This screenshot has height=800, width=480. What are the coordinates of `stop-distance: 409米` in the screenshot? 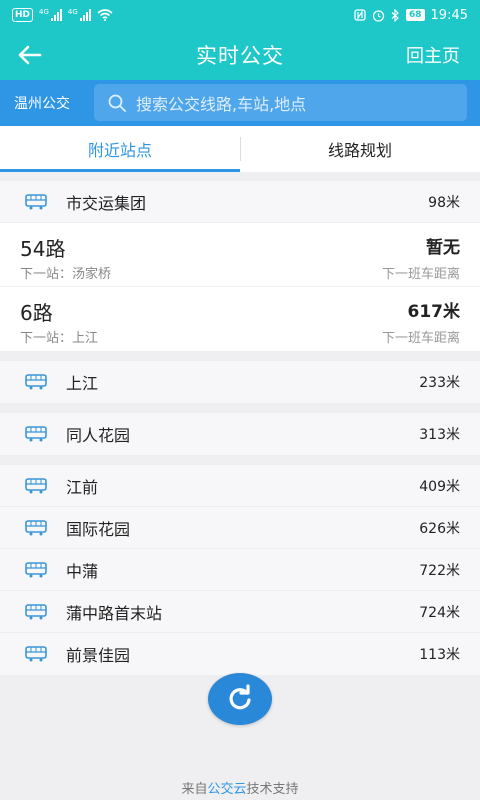 It's located at (439, 486).